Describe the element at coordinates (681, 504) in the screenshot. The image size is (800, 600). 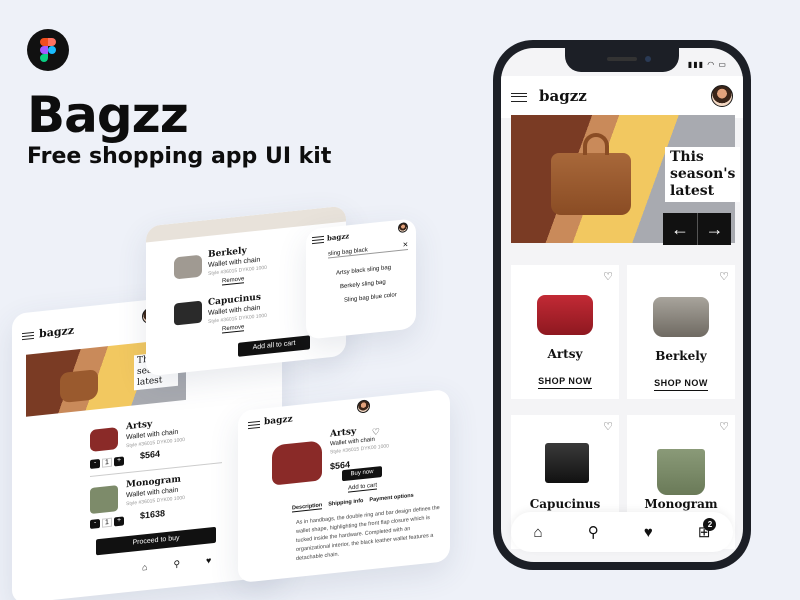
I see `product-name: Monogram` at that location.